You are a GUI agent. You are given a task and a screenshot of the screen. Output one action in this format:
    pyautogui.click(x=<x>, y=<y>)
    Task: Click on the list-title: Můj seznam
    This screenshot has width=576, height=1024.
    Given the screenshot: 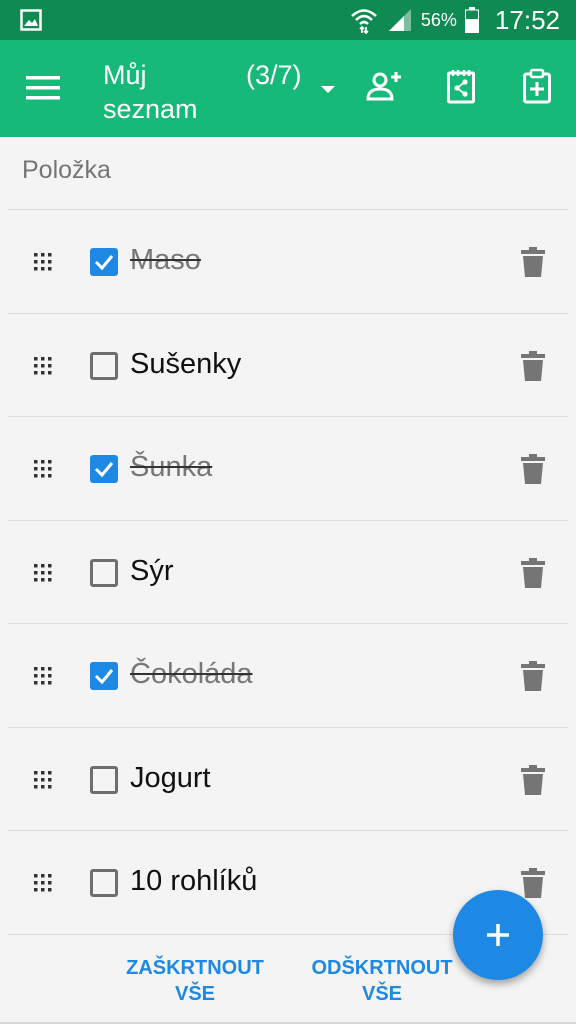 What is the action you would take?
    pyautogui.click(x=168, y=92)
    